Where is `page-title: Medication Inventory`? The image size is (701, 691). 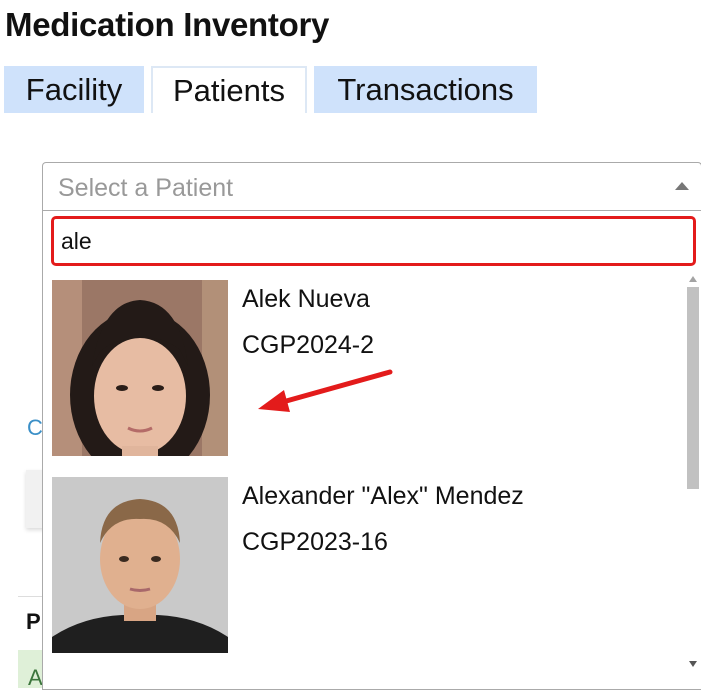
page-title: Medication Inventory is located at coordinates (167, 24).